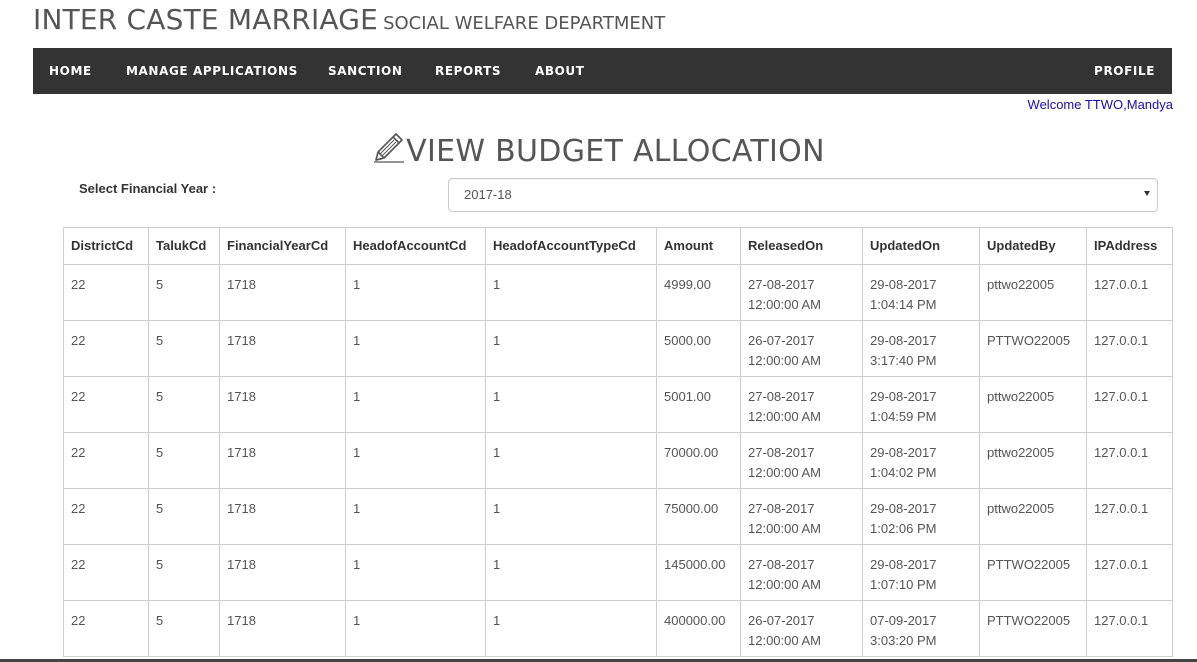 The image size is (1197, 662). What do you see at coordinates (389, 148) in the screenshot?
I see `pencil-icon` at bounding box center [389, 148].